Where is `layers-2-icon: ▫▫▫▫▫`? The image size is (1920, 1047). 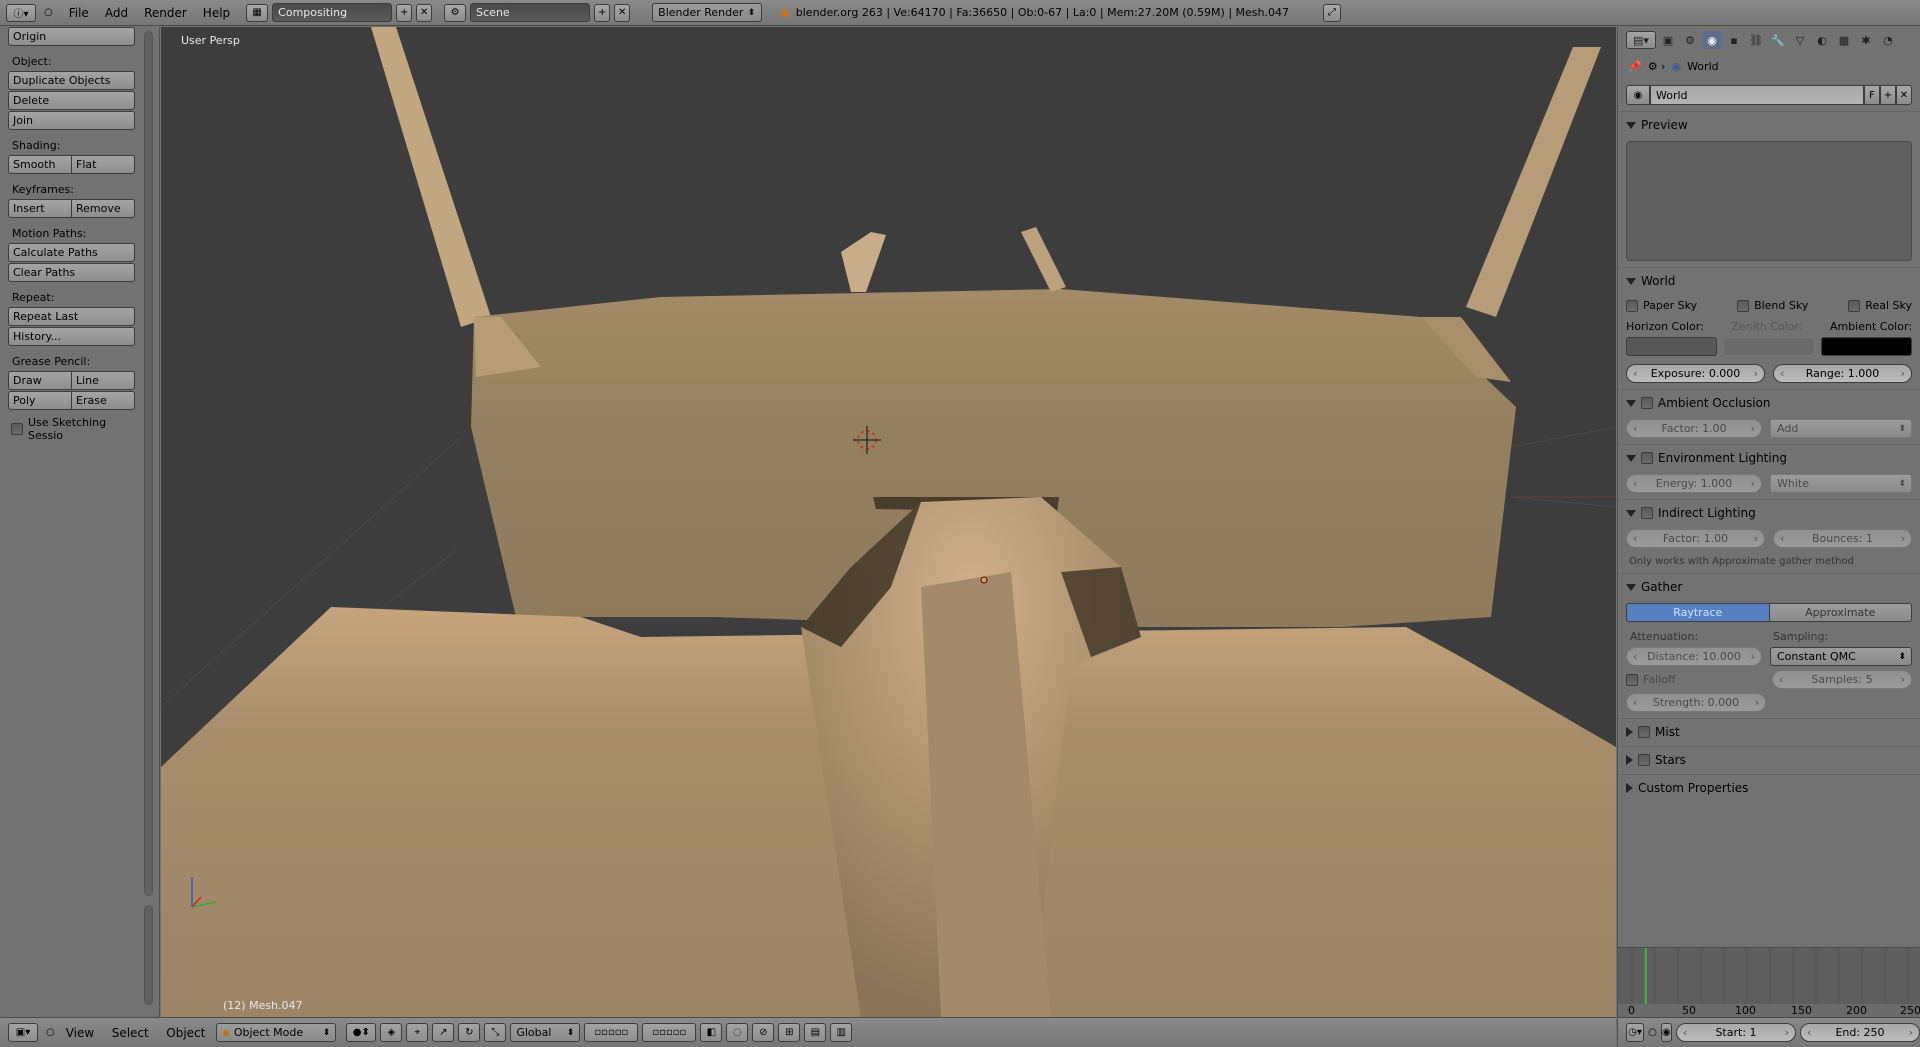 layers-2-icon: ▫▫▫▫▫ is located at coordinates (669, 1032).